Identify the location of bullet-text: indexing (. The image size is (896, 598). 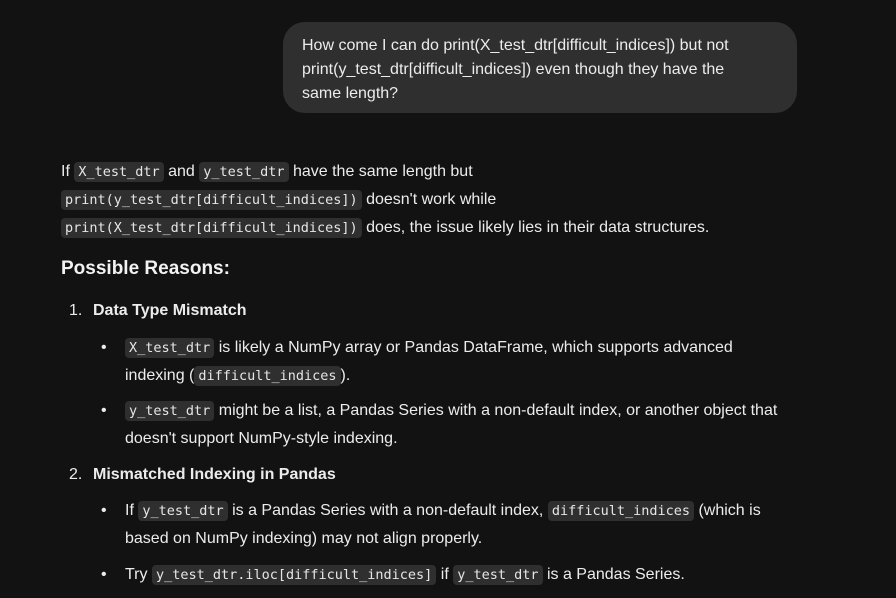
(160, 375).